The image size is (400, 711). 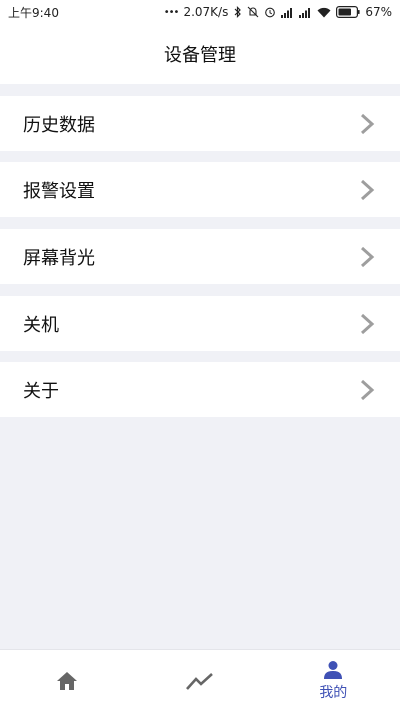 What do you see at coordinates (59, 125) in the screenshot?
I see `menu-item-label: 历史数据` at bounding box center [59, 125].